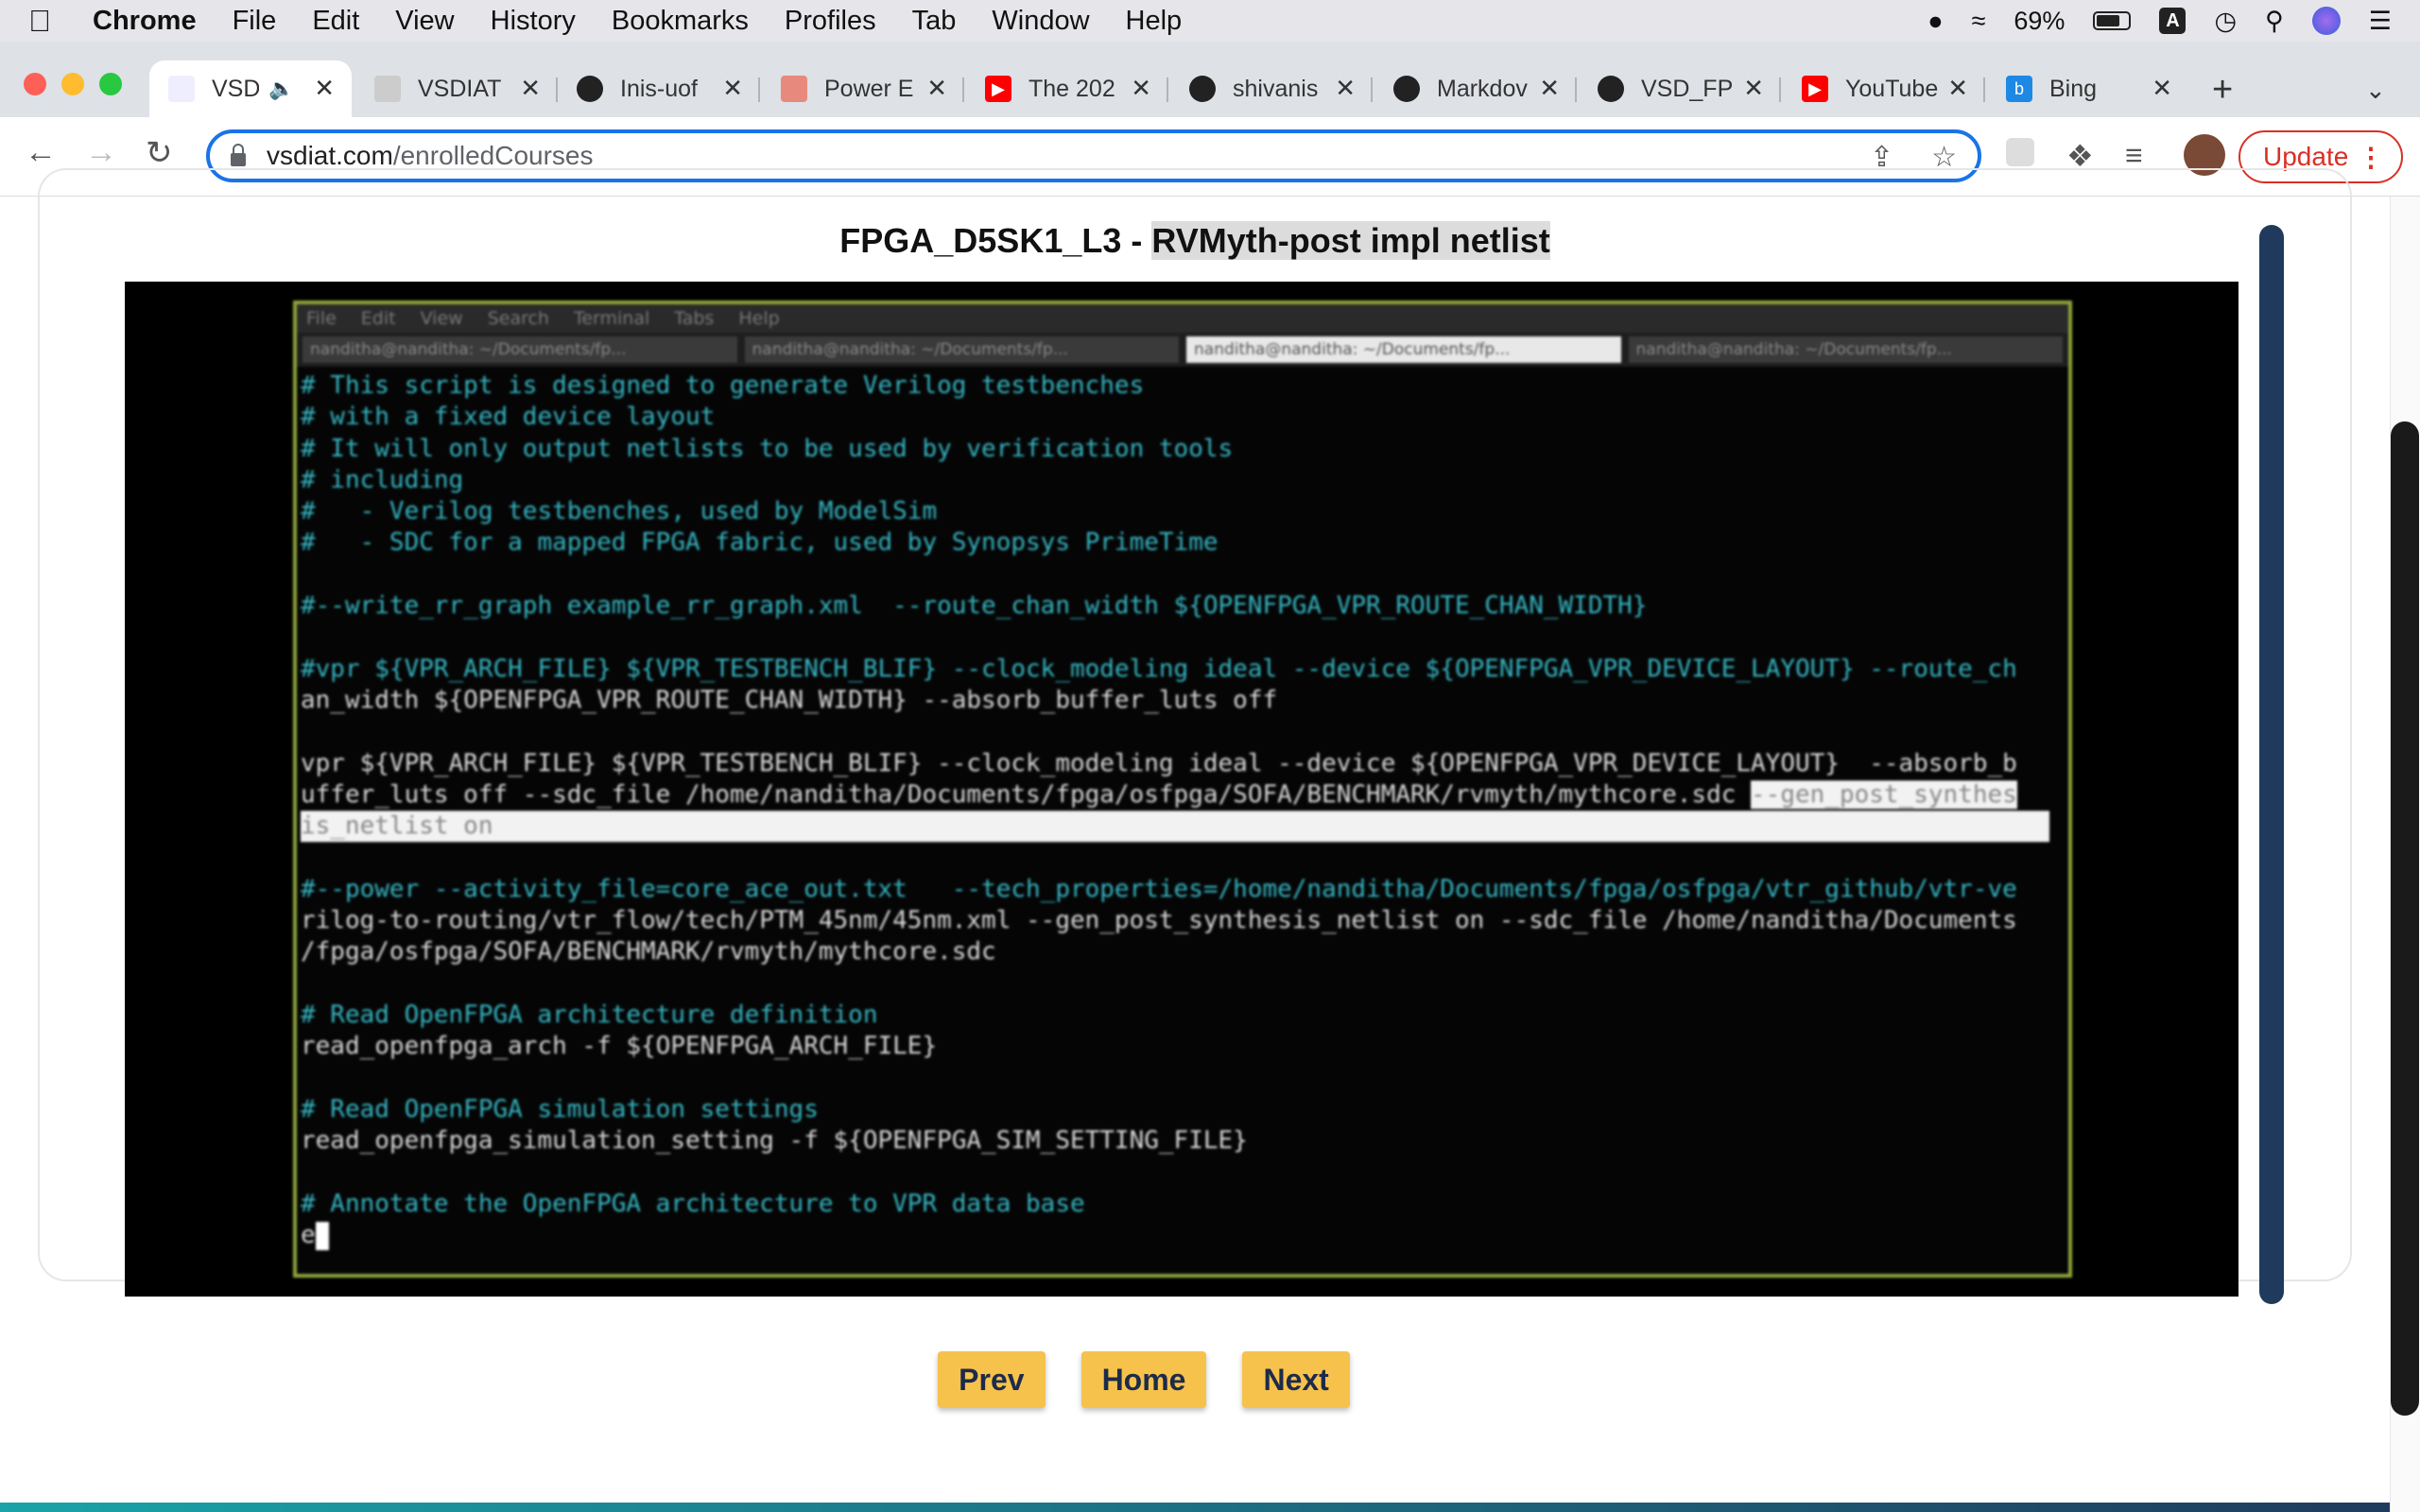 Image resolution: width=2420 pixels, height=1512 pixels. I want to click on tab-shivanis: shivanis ✕, so click(1271, 88).